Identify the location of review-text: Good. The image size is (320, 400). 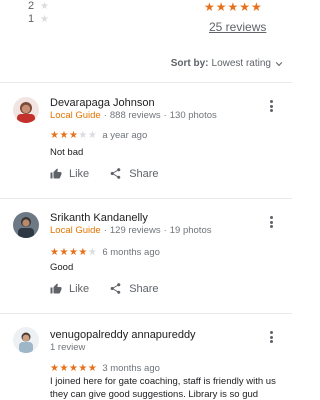
(62, 267).